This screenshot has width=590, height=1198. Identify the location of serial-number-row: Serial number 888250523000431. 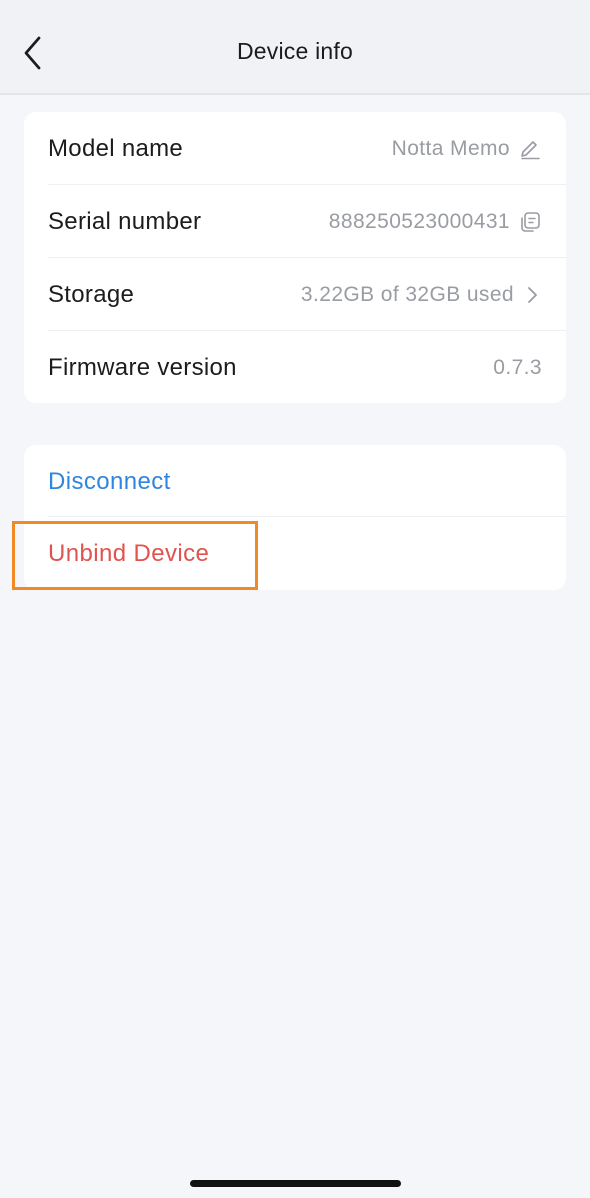
(295, 221).